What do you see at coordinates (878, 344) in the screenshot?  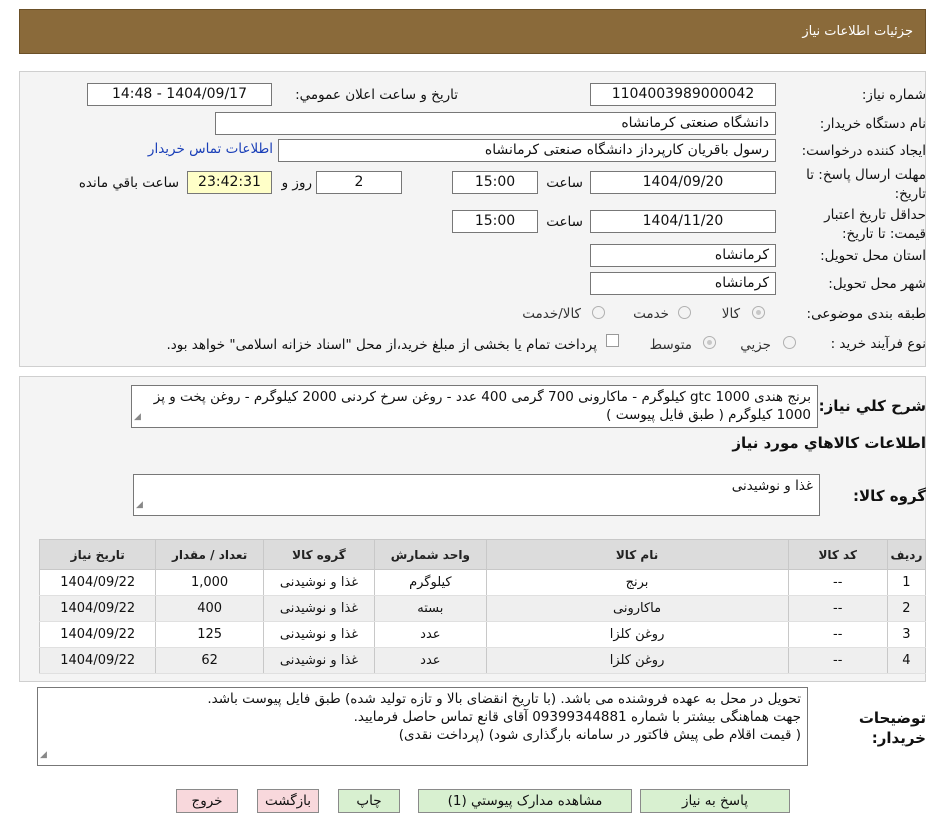 I see `process-label: نوع فرآیند خرید :` at bounding box center [878, 344].